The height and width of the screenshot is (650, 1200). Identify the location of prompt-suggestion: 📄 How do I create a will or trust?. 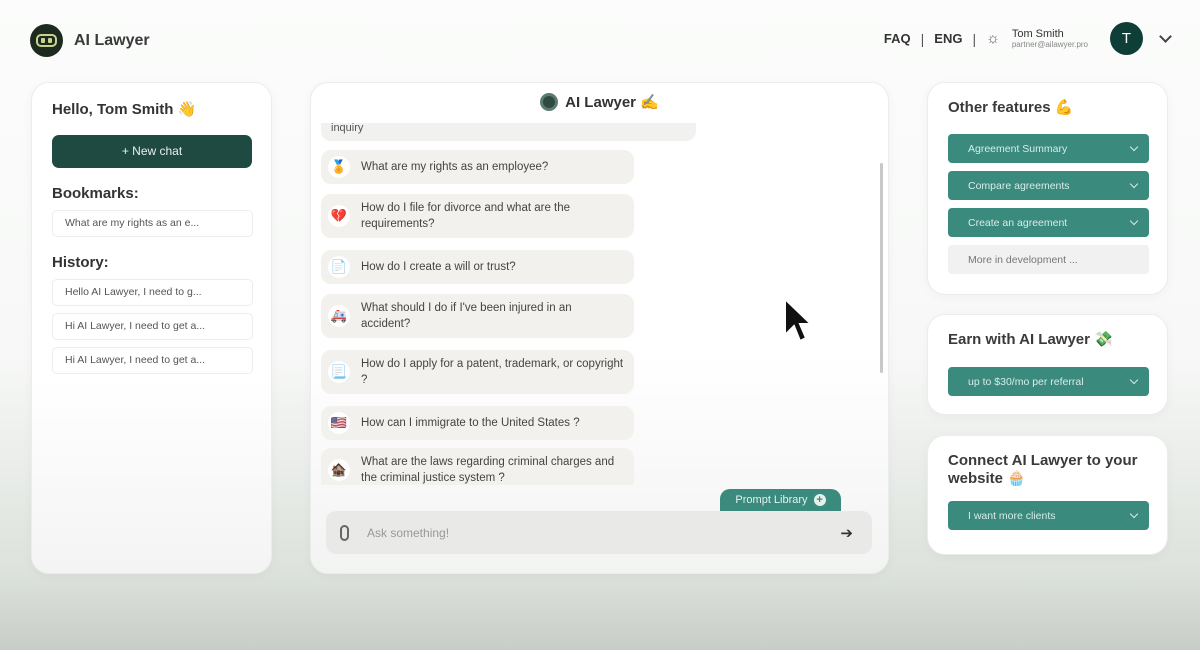
(477, 267).